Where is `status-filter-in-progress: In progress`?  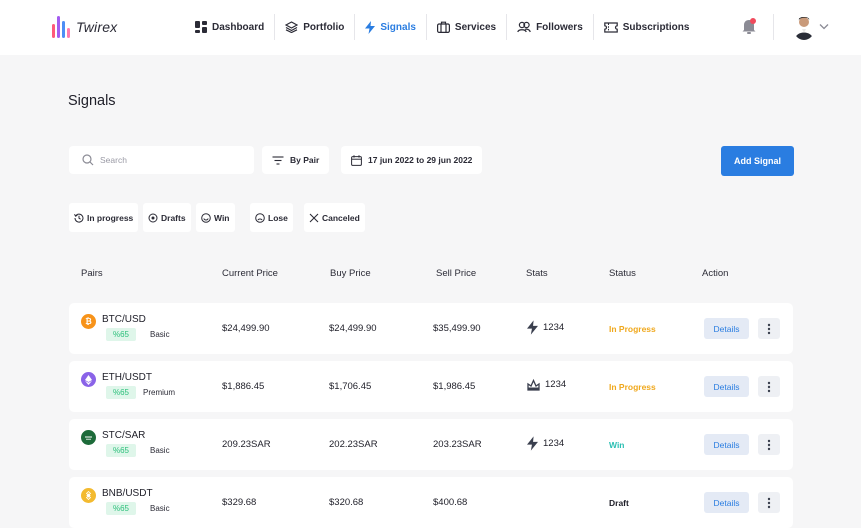
status-filter-in-progress: In progress is located at coordinates (104, 217).